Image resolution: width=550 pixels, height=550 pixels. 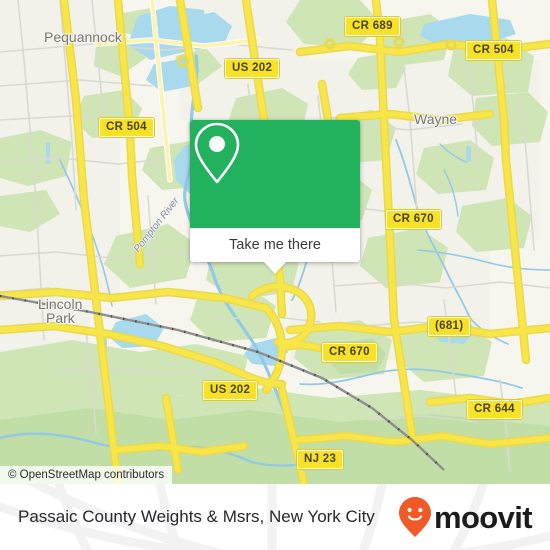 I want to click on popup-action-bar: Take me there, so click(x=275, y=245).